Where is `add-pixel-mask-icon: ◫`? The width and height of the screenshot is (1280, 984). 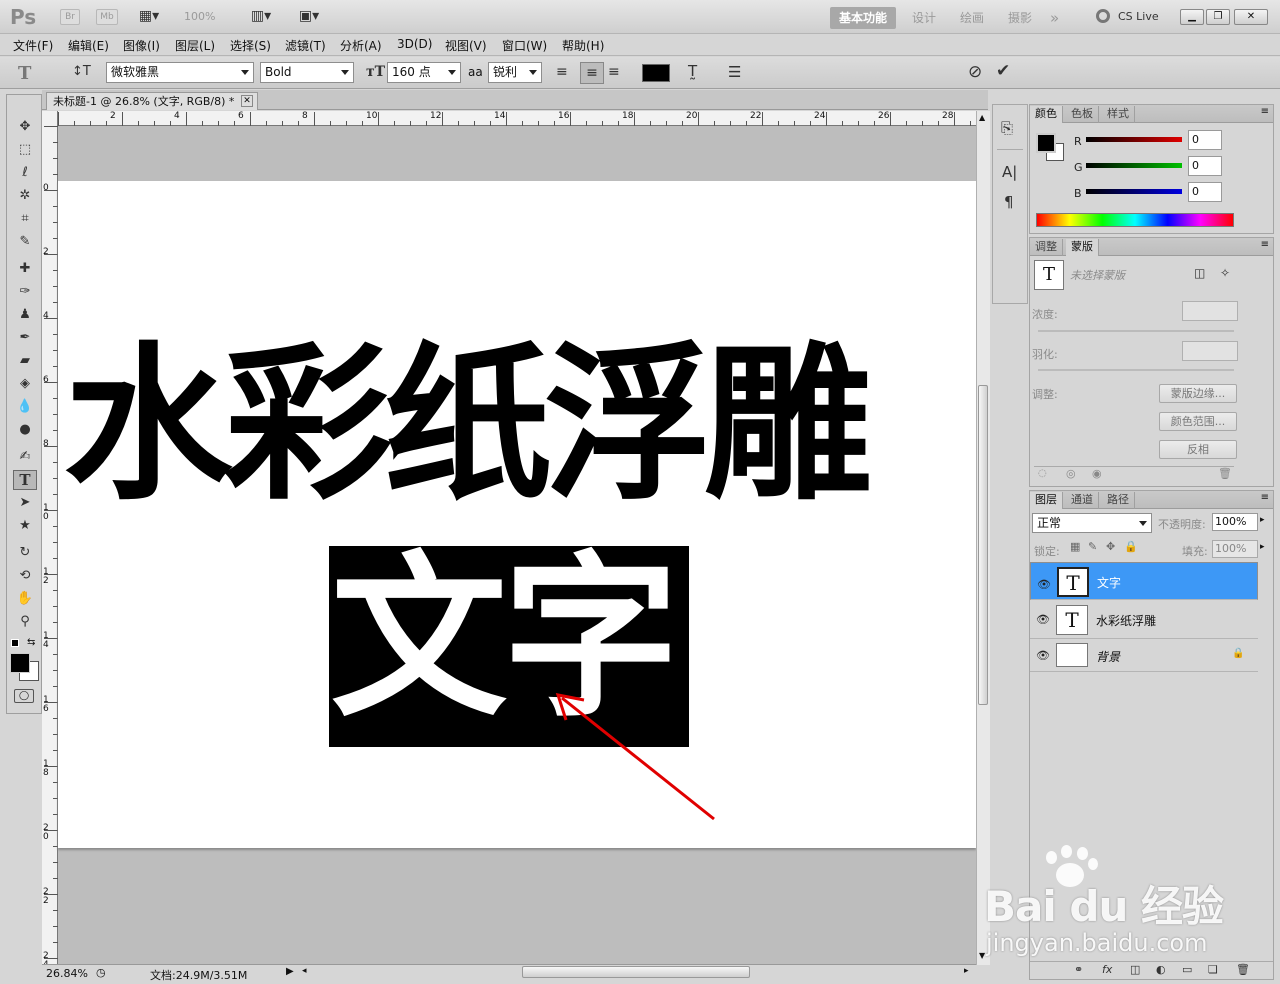
add-pixel-mask-icon: ◫ is located at coordinates (1199, 273).